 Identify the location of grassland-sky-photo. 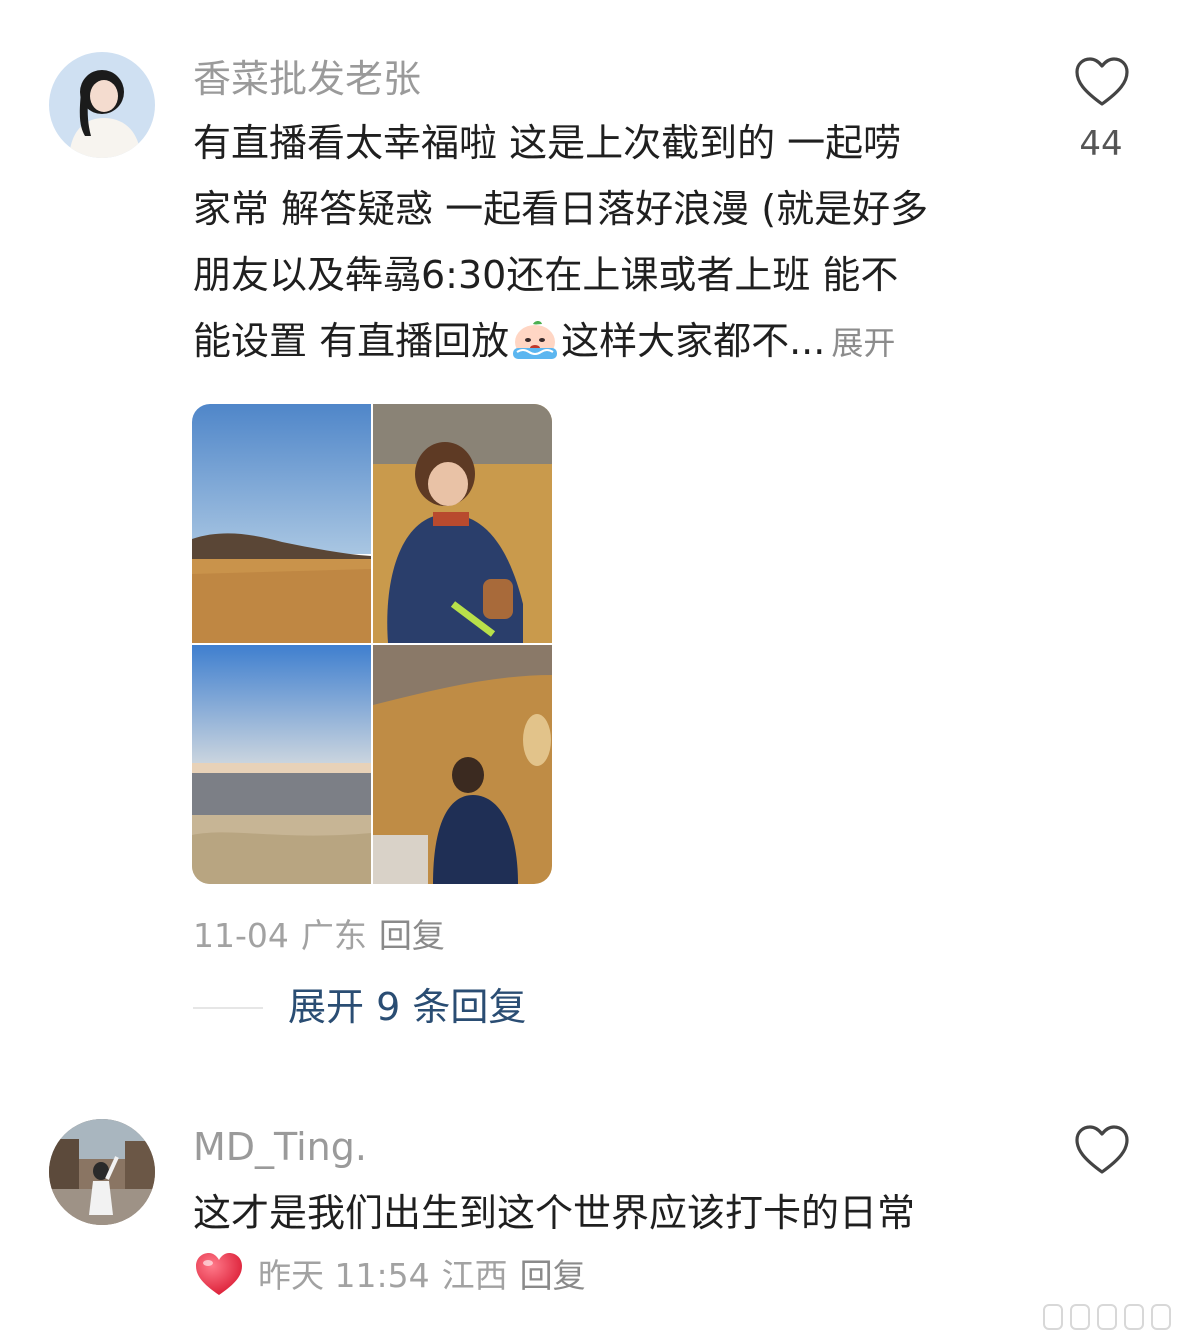
(281, 523).